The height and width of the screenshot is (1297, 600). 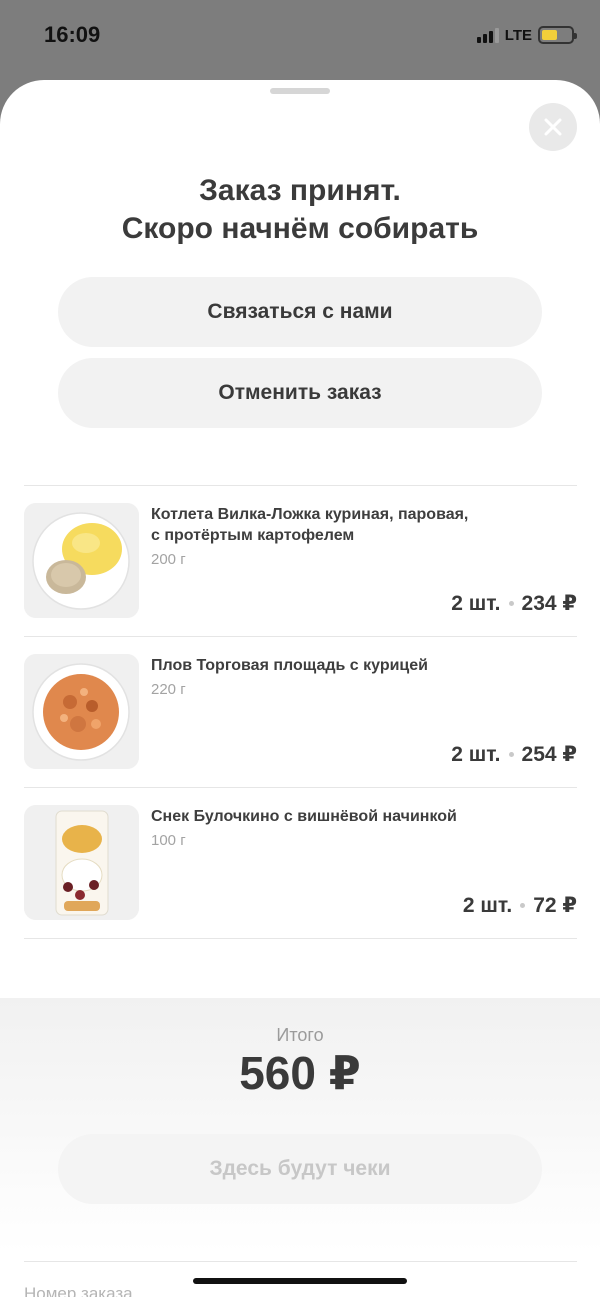 What do you see at coordinates (72, 34) in the screenshot?
I see `status-time: 16:09` at bounding box center [72, 34].